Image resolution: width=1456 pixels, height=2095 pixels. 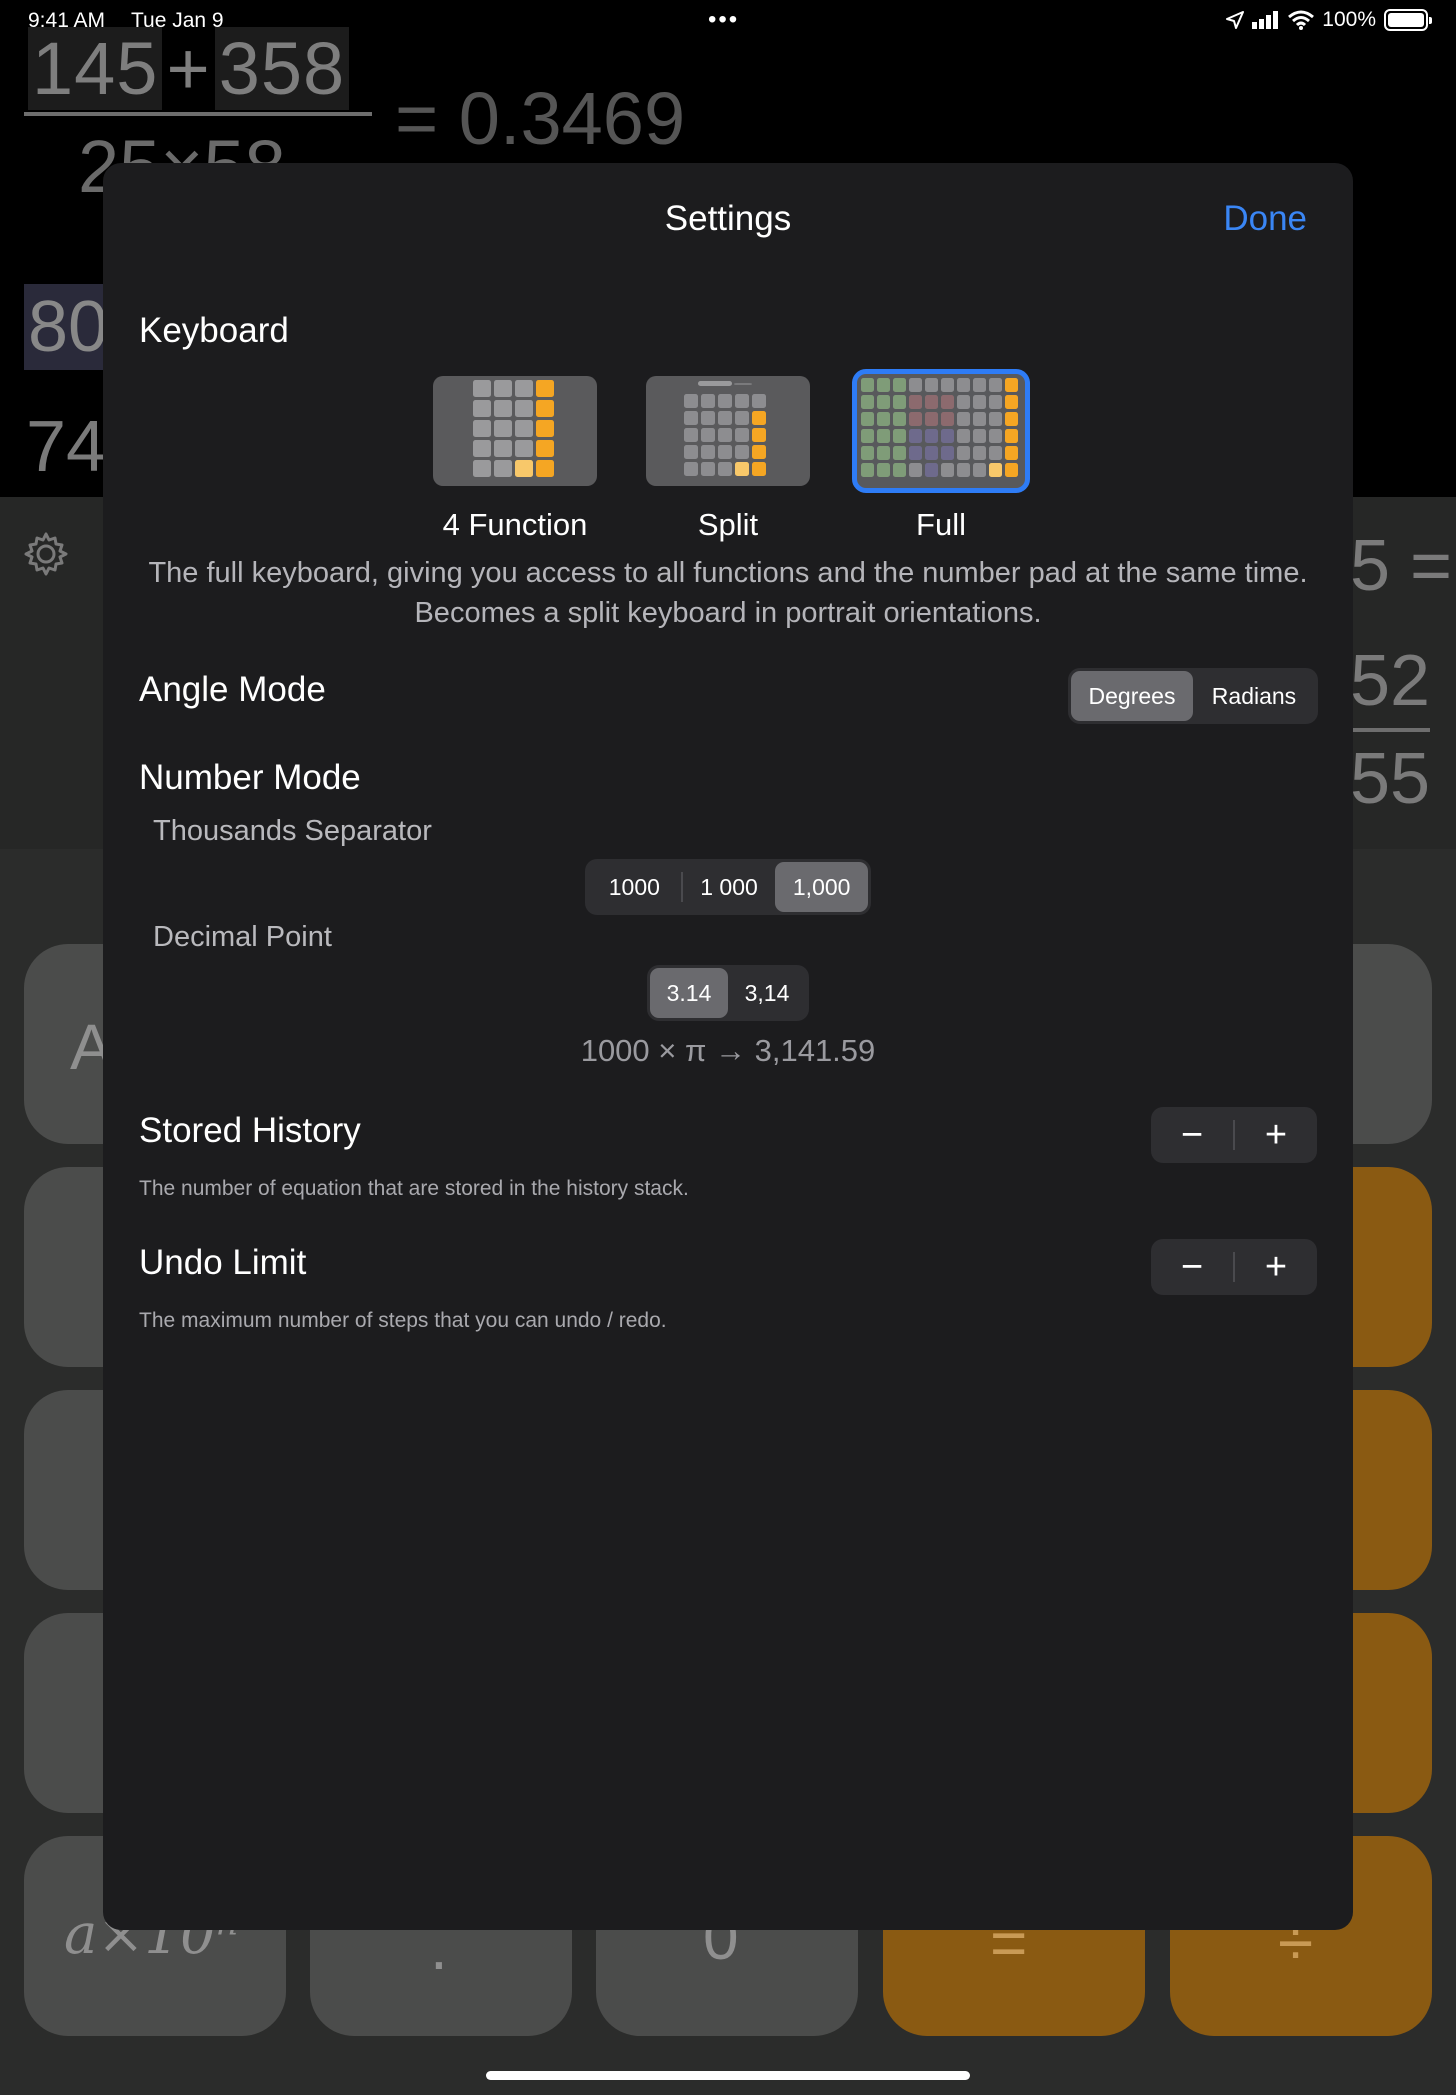 What do you see at coordinates (232, 689) in the screenshot?
I see `angle-mode-title: Angle Mode` at bounding box center [232, 689].